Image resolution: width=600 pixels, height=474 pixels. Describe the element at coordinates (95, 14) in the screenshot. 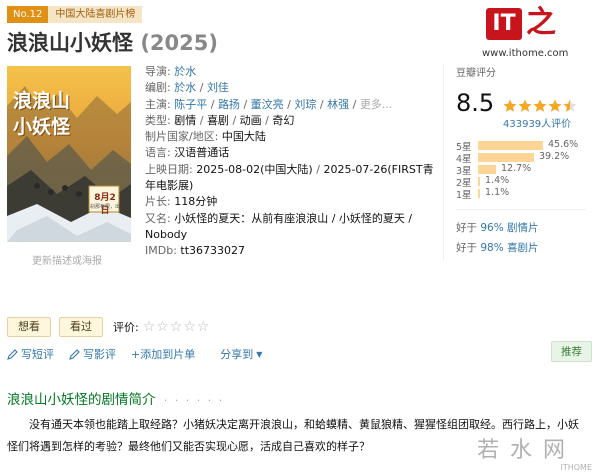

I see `rank-list-name: 中国大陆喜剧片榜` at that location.